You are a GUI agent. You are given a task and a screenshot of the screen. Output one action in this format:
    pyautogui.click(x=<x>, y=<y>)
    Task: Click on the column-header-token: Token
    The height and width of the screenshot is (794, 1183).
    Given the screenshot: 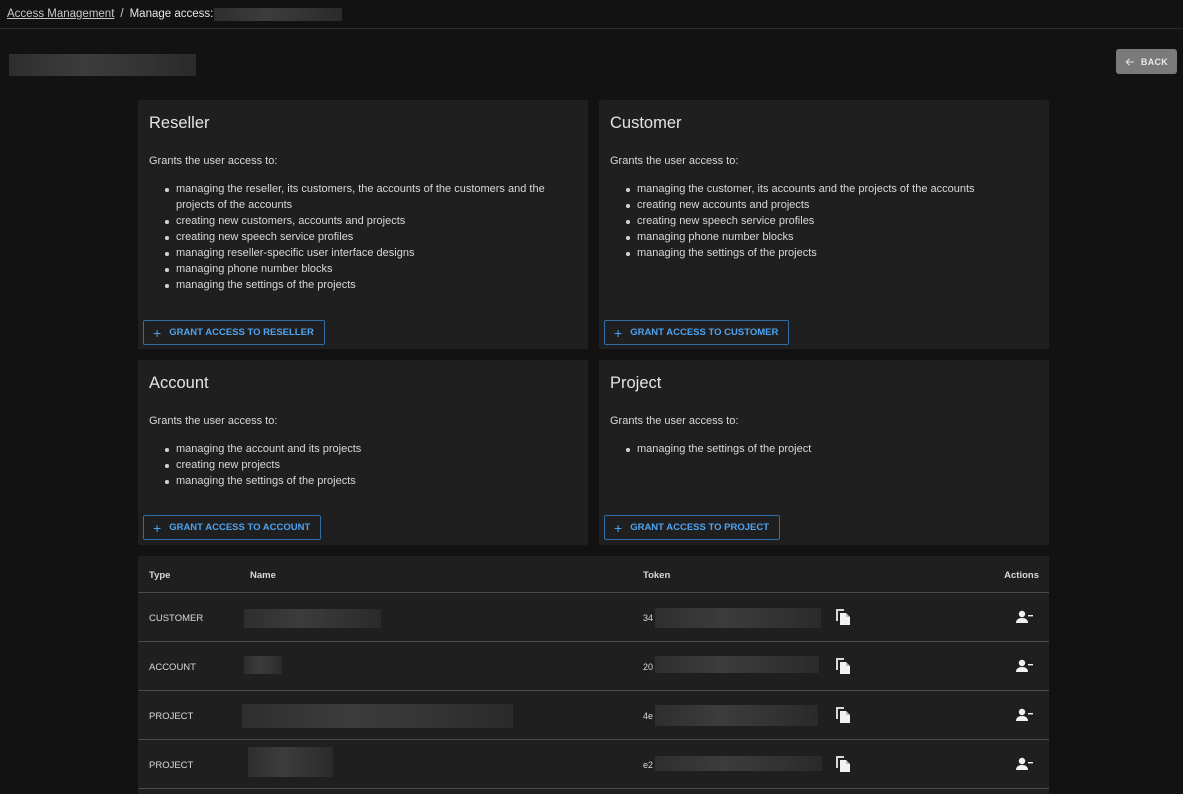 What is the action you would take?
    pyautogui.click(x=657, y=575)
    